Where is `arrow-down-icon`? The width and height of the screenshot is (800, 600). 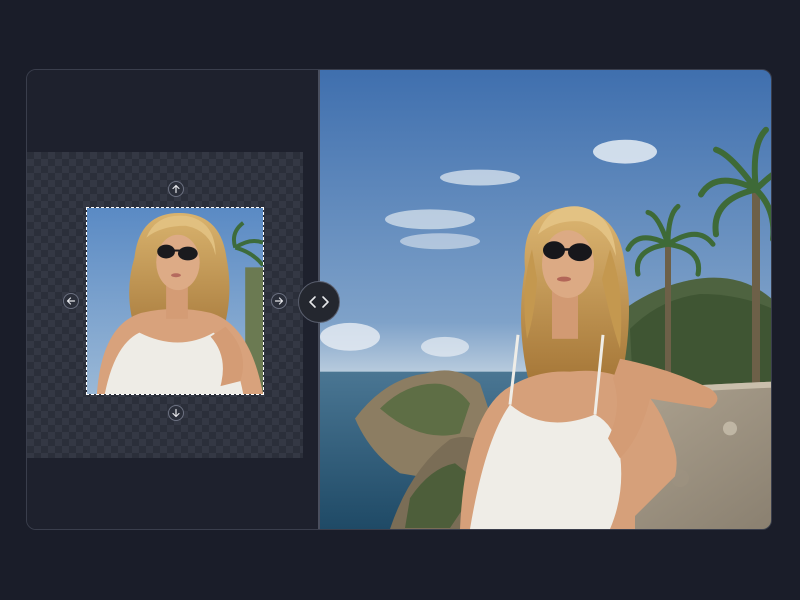 arrow-down-icon is located at coordinates (176, 413).